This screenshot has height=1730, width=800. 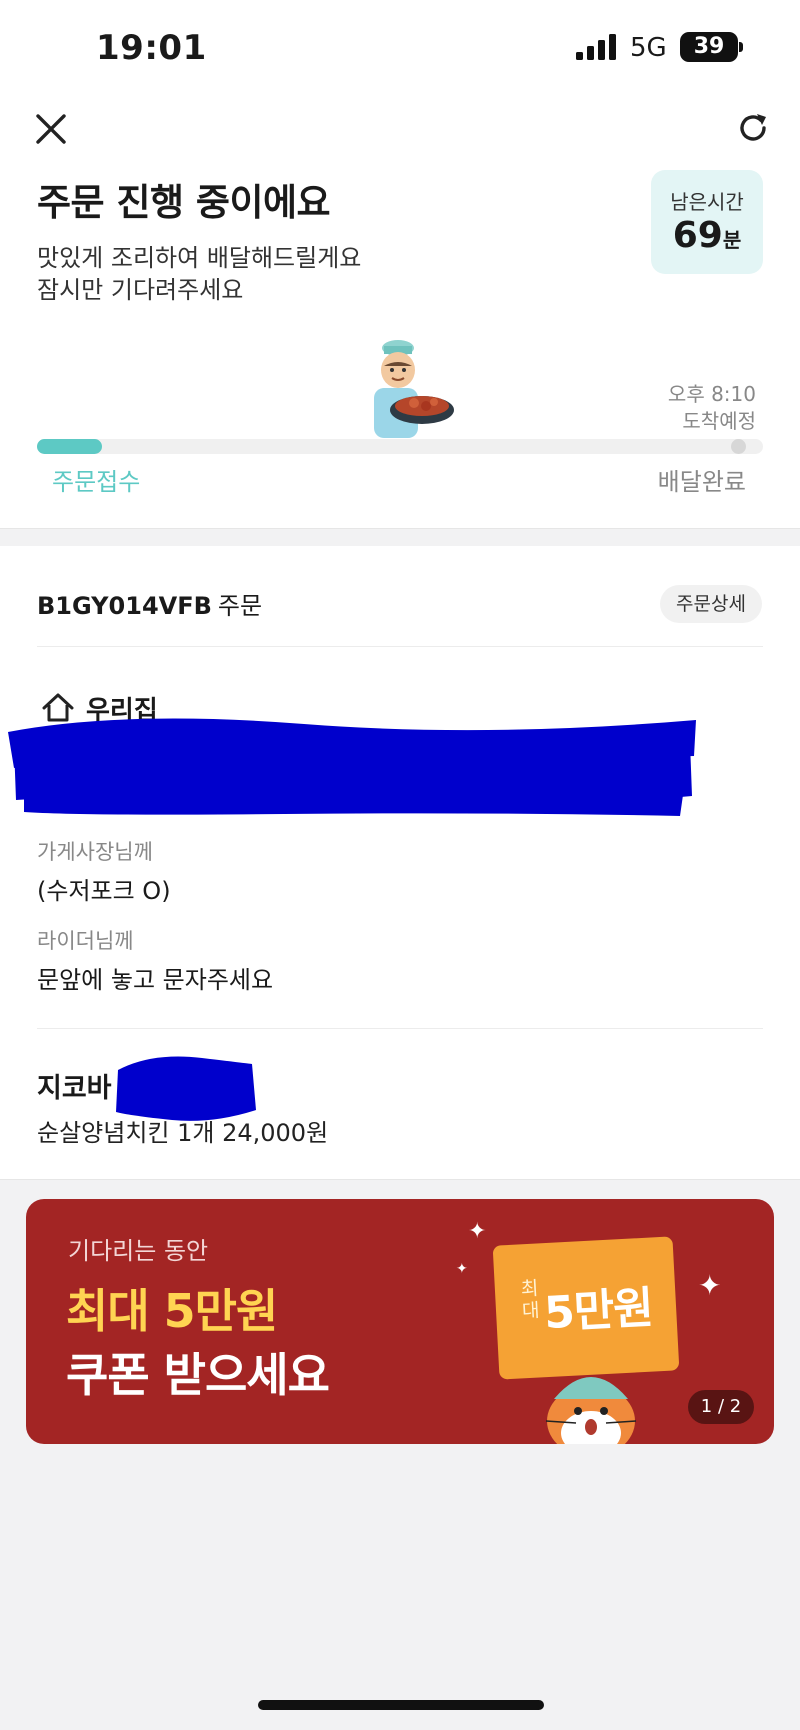 What do you see at coordinates (596, 47) in the screenshot?
I see `signal-icon` at bounding box center [596, 47].